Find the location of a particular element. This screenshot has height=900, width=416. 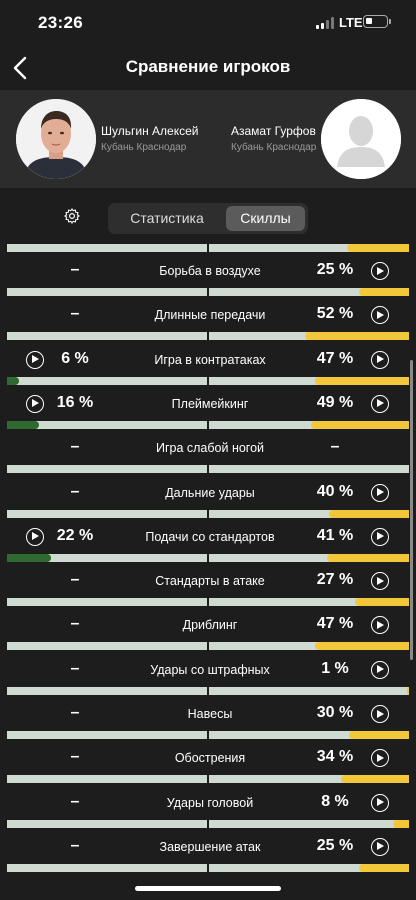

skill-row: – Дальние удары 40 % is located at coordinates (208, 496).